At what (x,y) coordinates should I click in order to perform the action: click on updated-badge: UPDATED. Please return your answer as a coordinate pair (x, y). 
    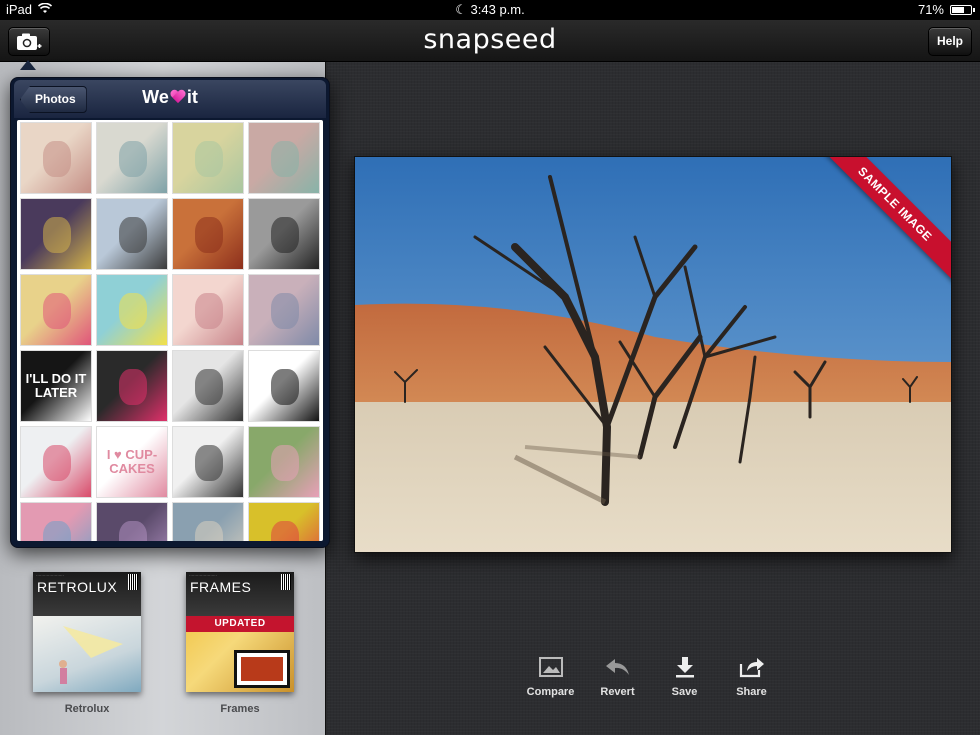
    Looking at the image, I should click on (240, 624).